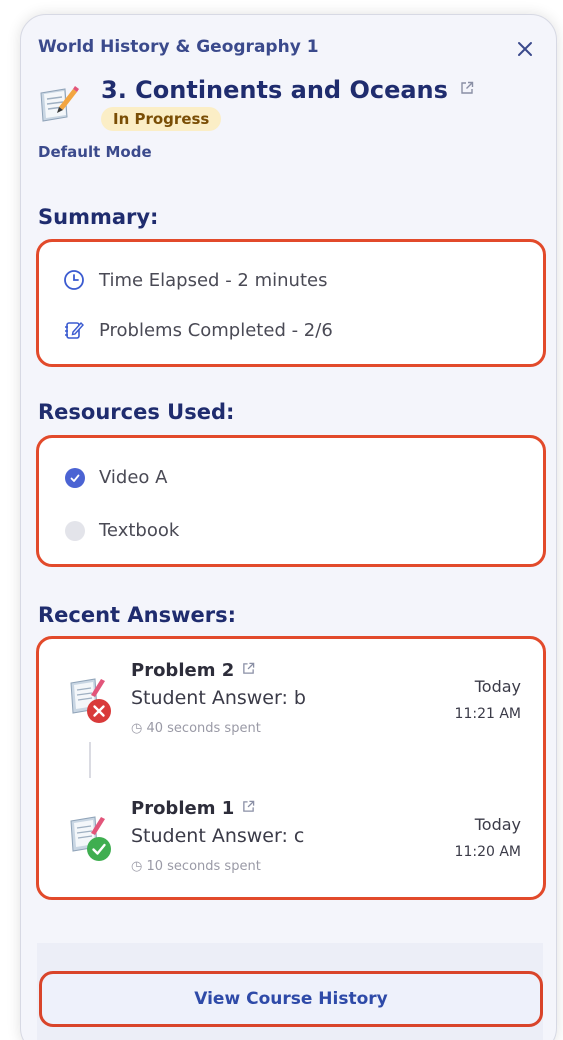 The height and width of the screenshot is (1040, 563). What do you see at coordinates (74, 330) in the screenshot?
I see `notebook-edit-icon` at bounding box center [74, 330].